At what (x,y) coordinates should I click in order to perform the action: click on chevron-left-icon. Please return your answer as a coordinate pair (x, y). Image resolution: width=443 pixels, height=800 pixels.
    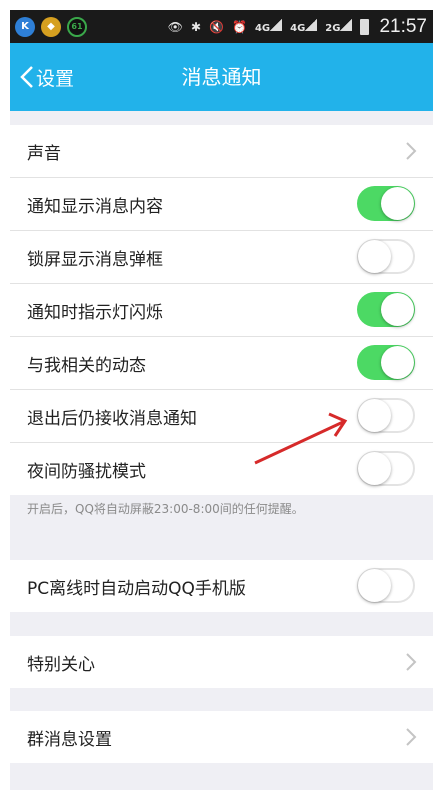
    Looking at the image, I should click on (26, 77).